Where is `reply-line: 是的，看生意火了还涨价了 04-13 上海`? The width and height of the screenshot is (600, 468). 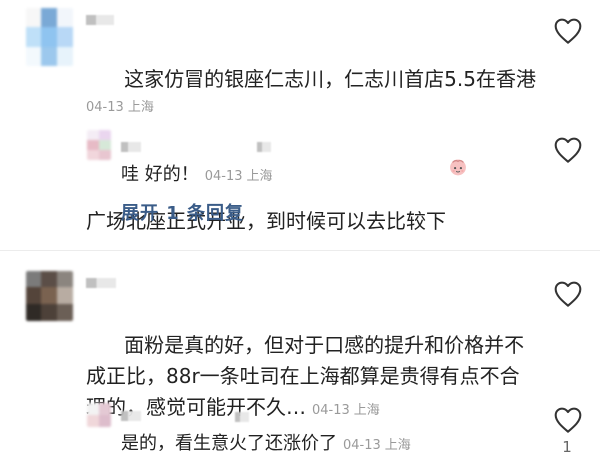
reply-line: 是的，看生意火了还涨价了 04-13 上海 is located at coordinates (266, 445).